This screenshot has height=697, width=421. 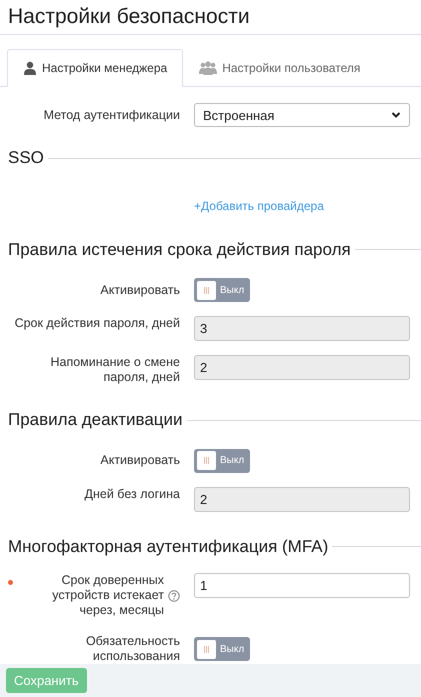 What do you see at coordinates (174, 596) in the screenshot?
I see `help-icon` at bounding box center [174, 596].